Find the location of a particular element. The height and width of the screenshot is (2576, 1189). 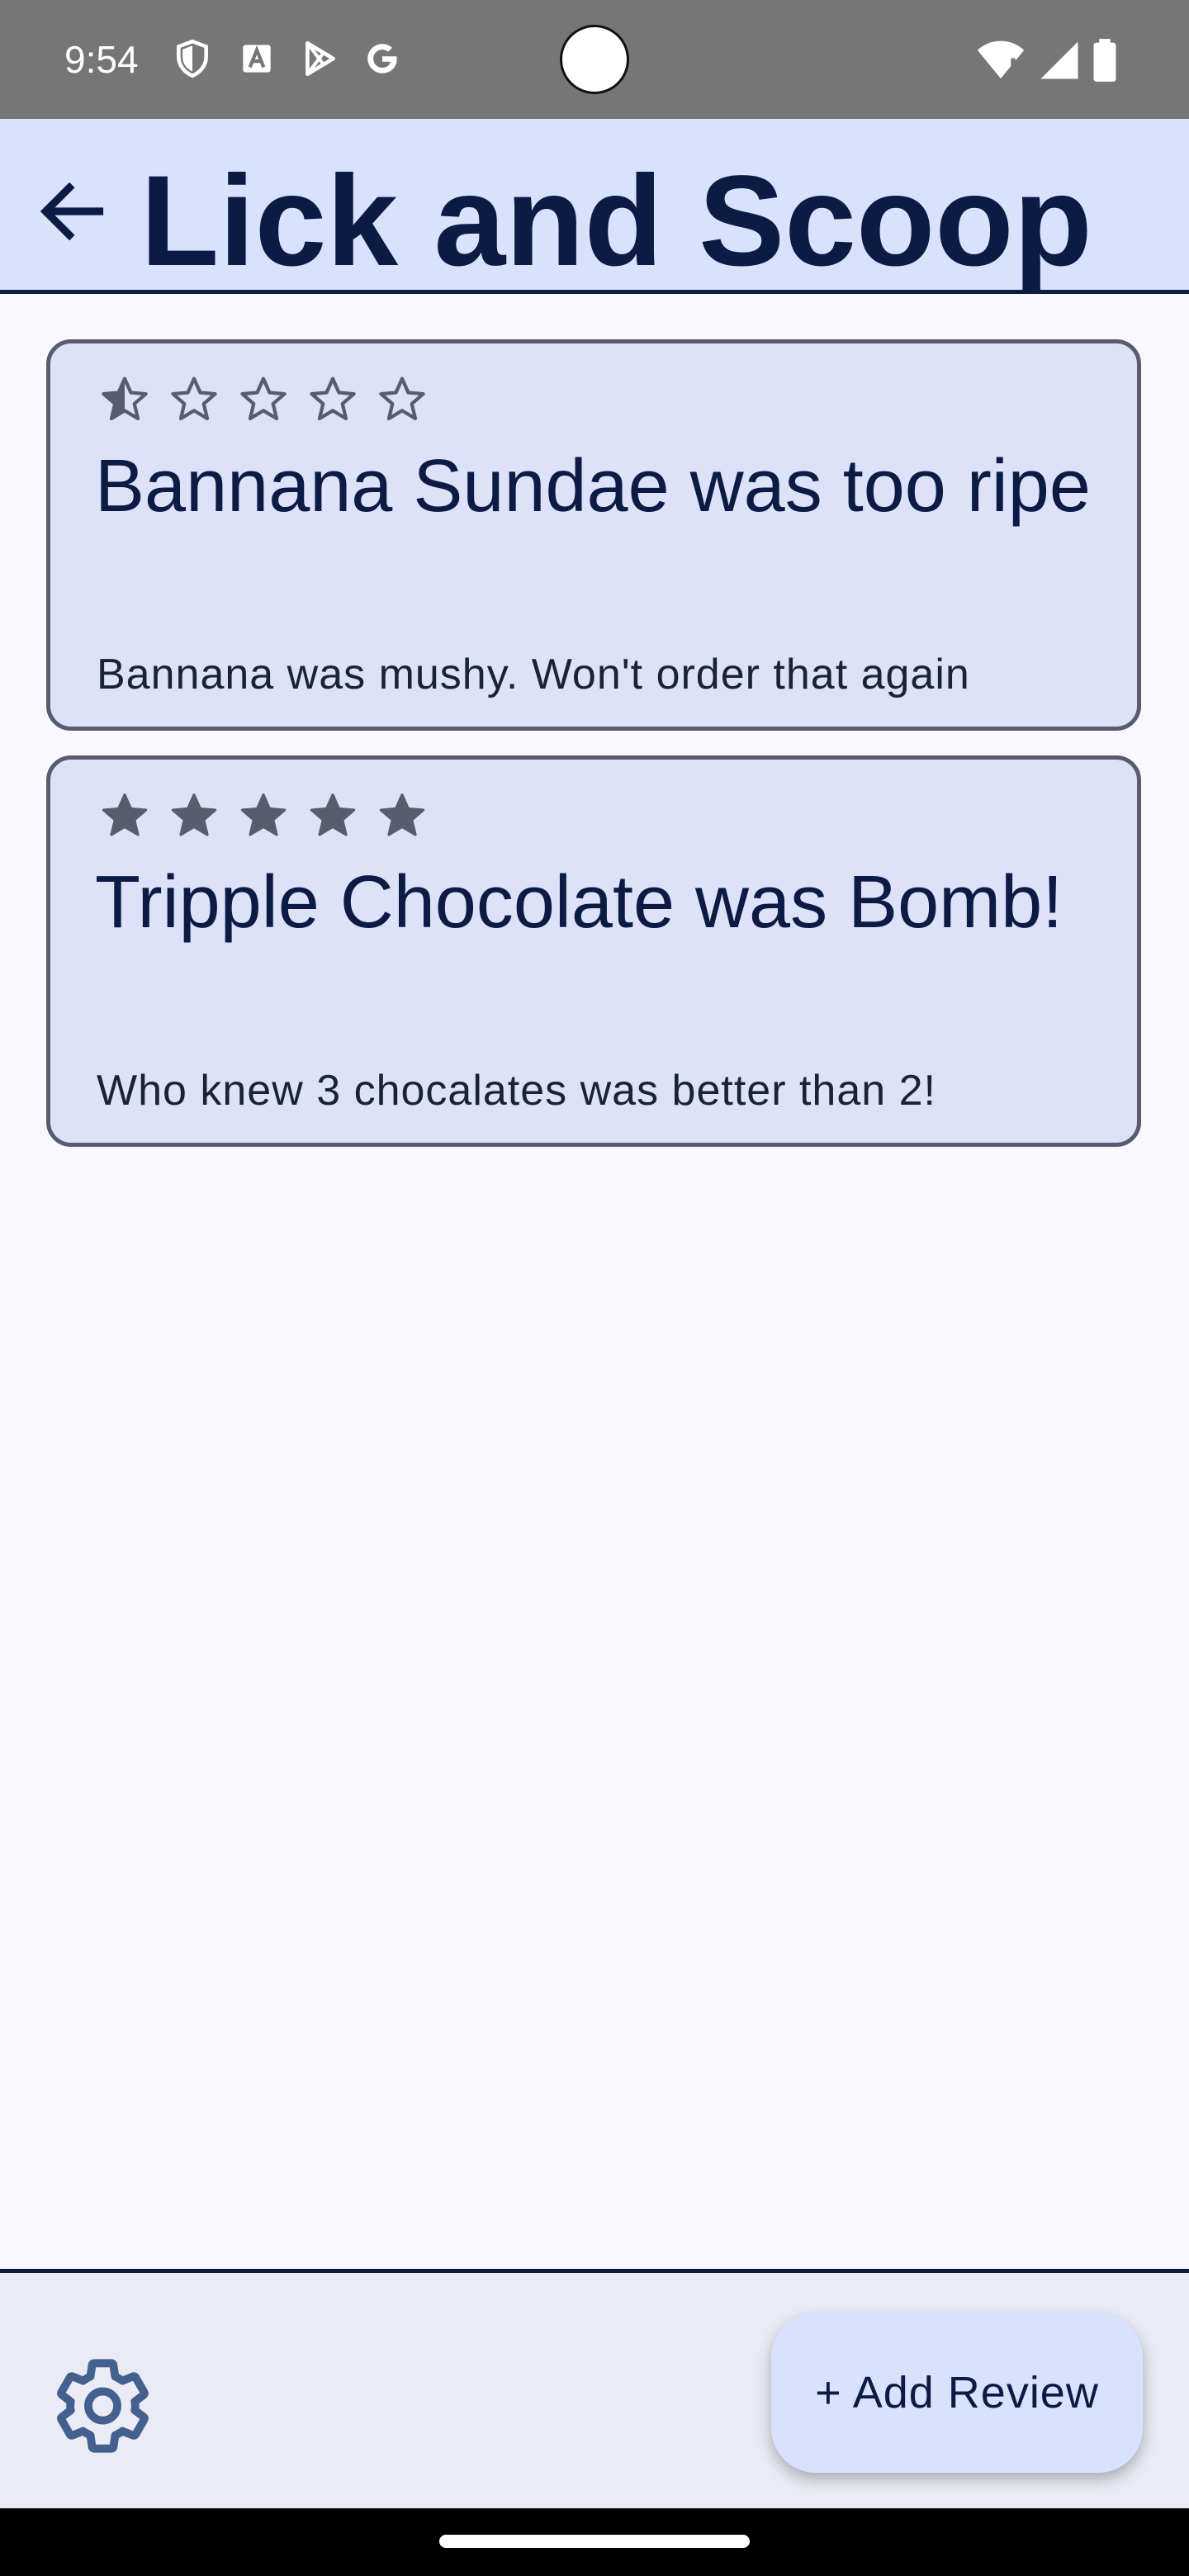

review-title: Bannana Sundae was too ripe is located at coordinates (593, 486).